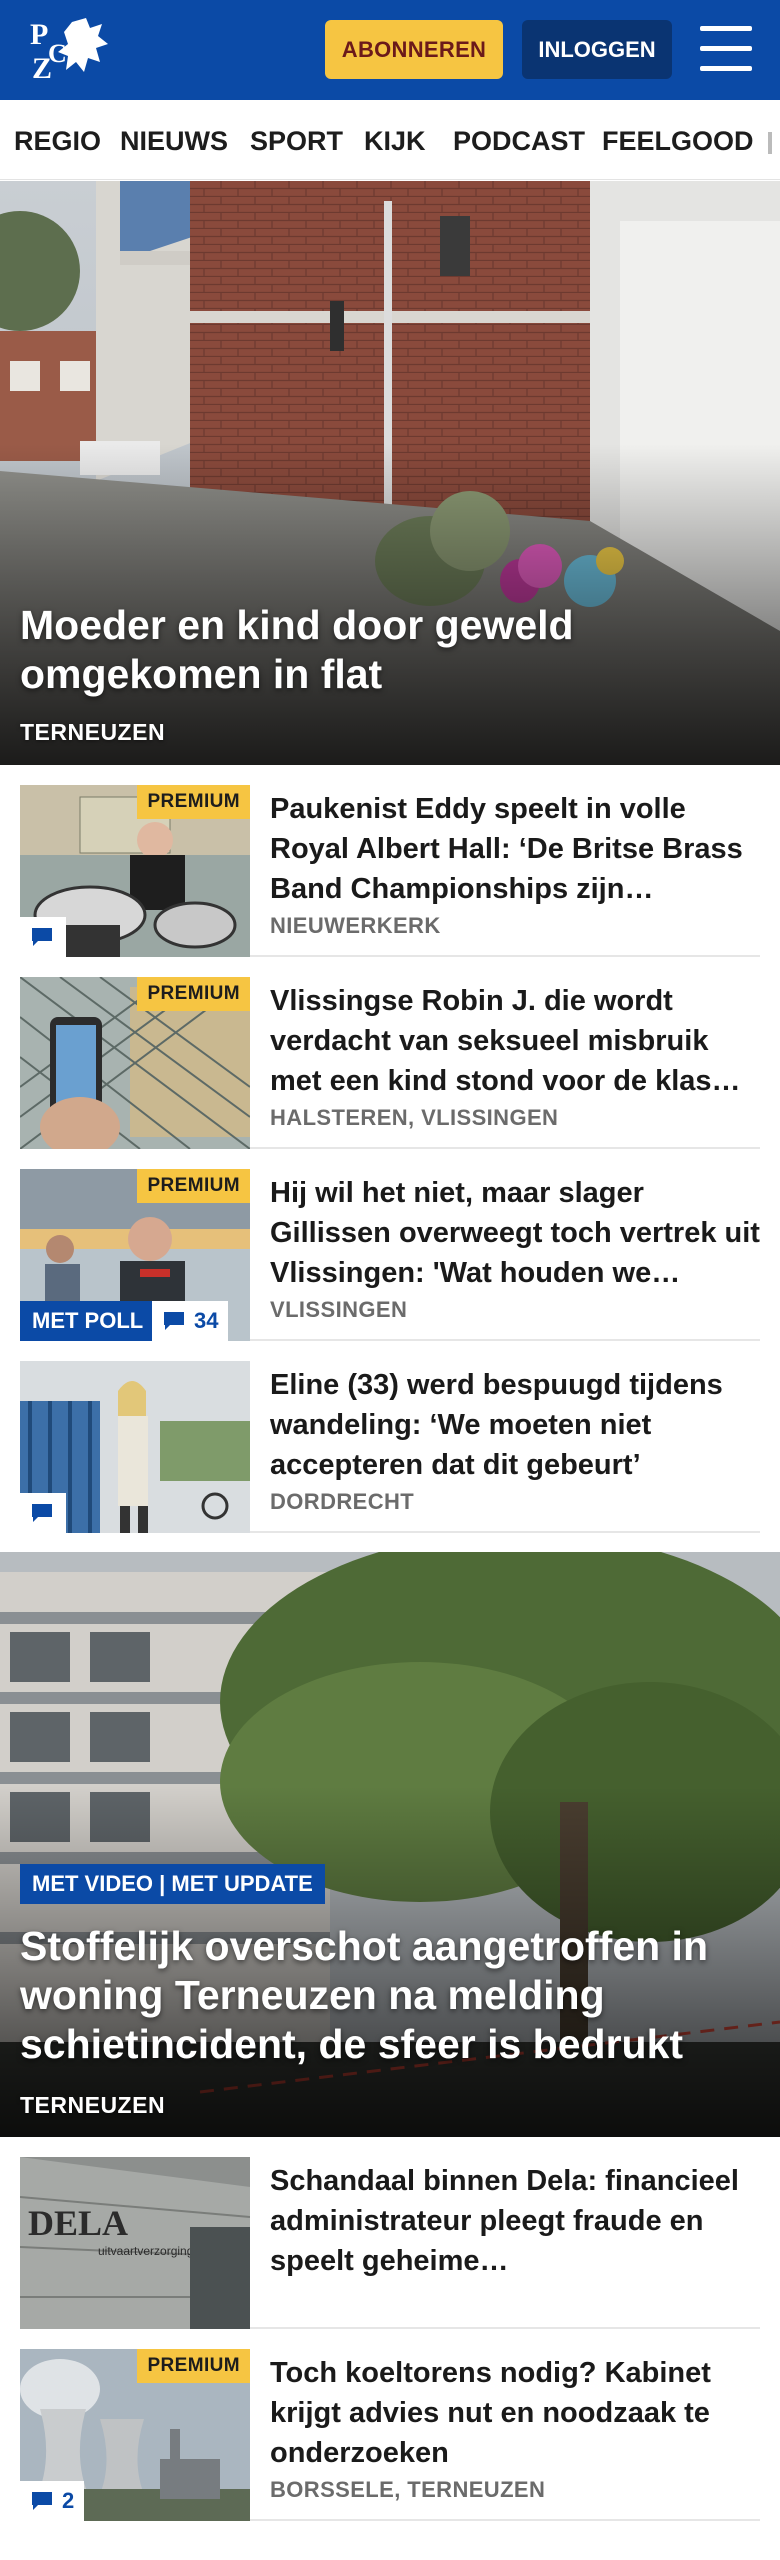 The width and height of the screenshot is (780, 2560). Describe the element at coordinates (68, 2500) in the screenshot. I see `comment-count: 2` at that location.